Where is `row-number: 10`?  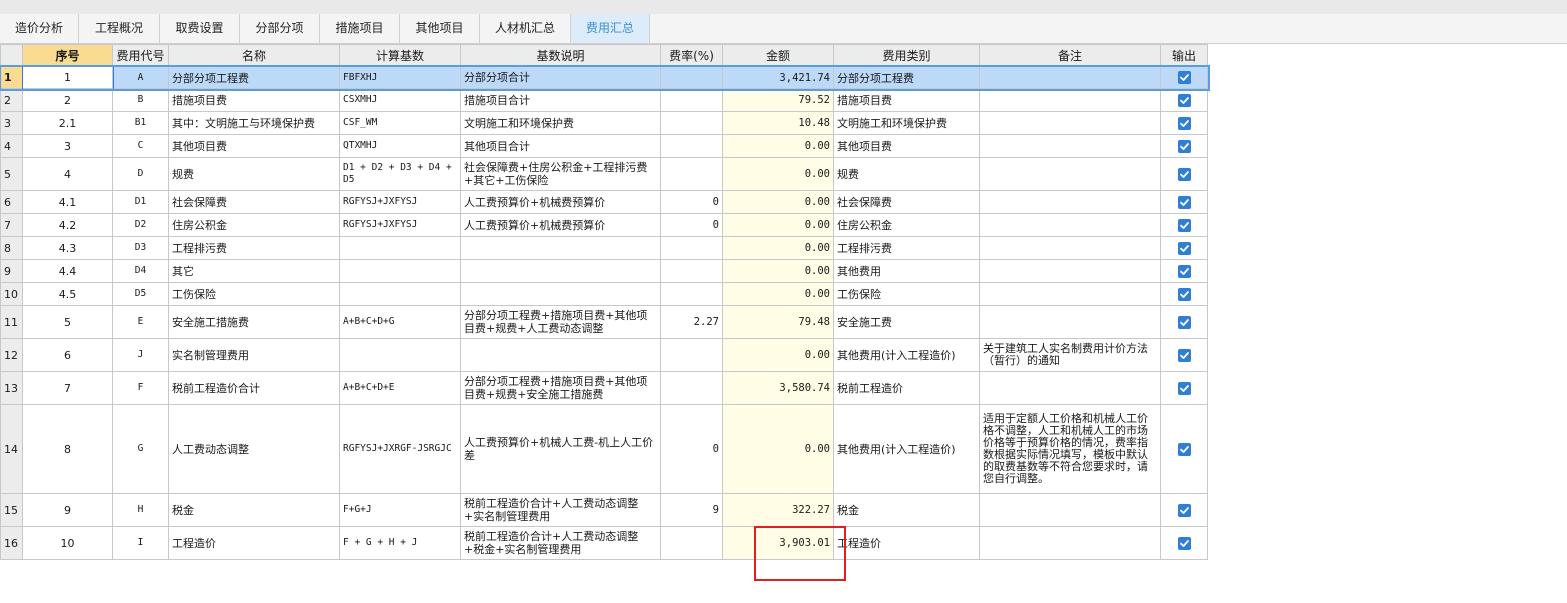
row-number: 10 is located at coordinates (11, 294).